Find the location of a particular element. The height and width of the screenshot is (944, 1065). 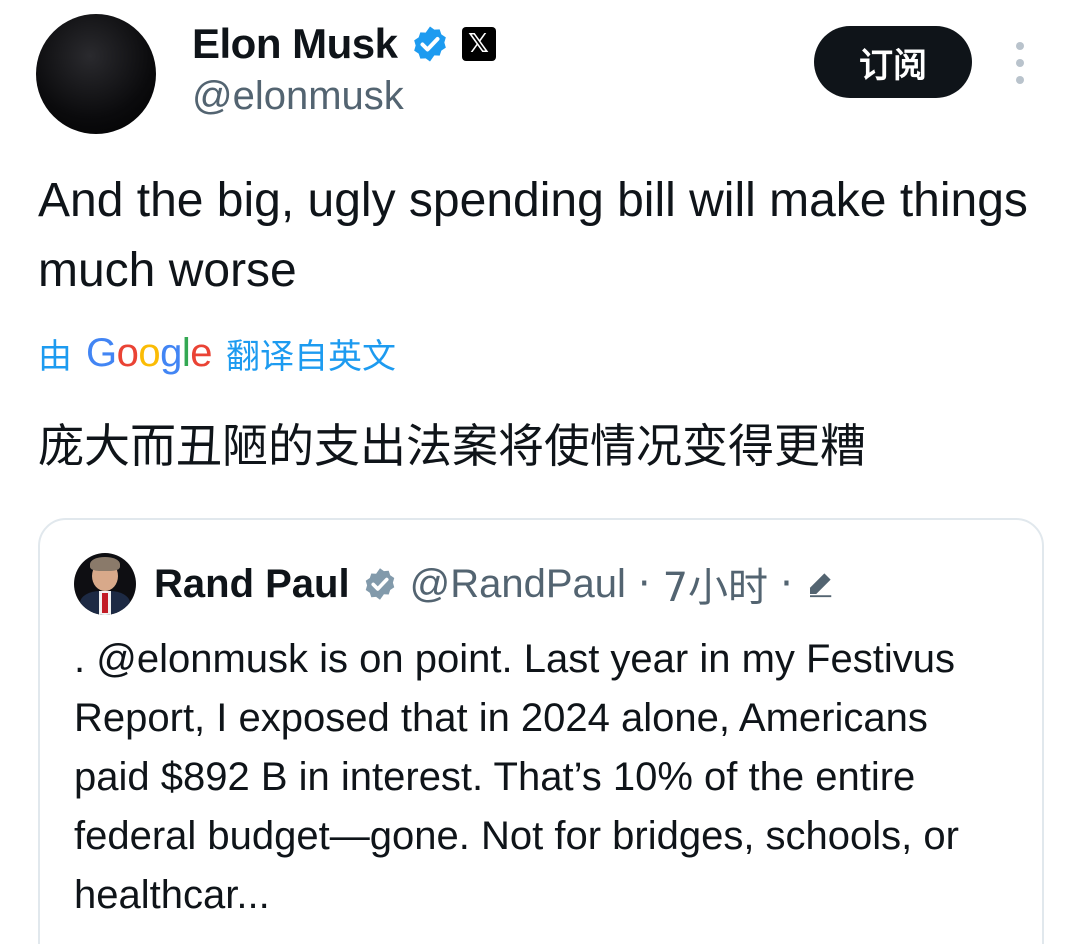

author-handle: @elonmusk is located at coordinates (298, 96).